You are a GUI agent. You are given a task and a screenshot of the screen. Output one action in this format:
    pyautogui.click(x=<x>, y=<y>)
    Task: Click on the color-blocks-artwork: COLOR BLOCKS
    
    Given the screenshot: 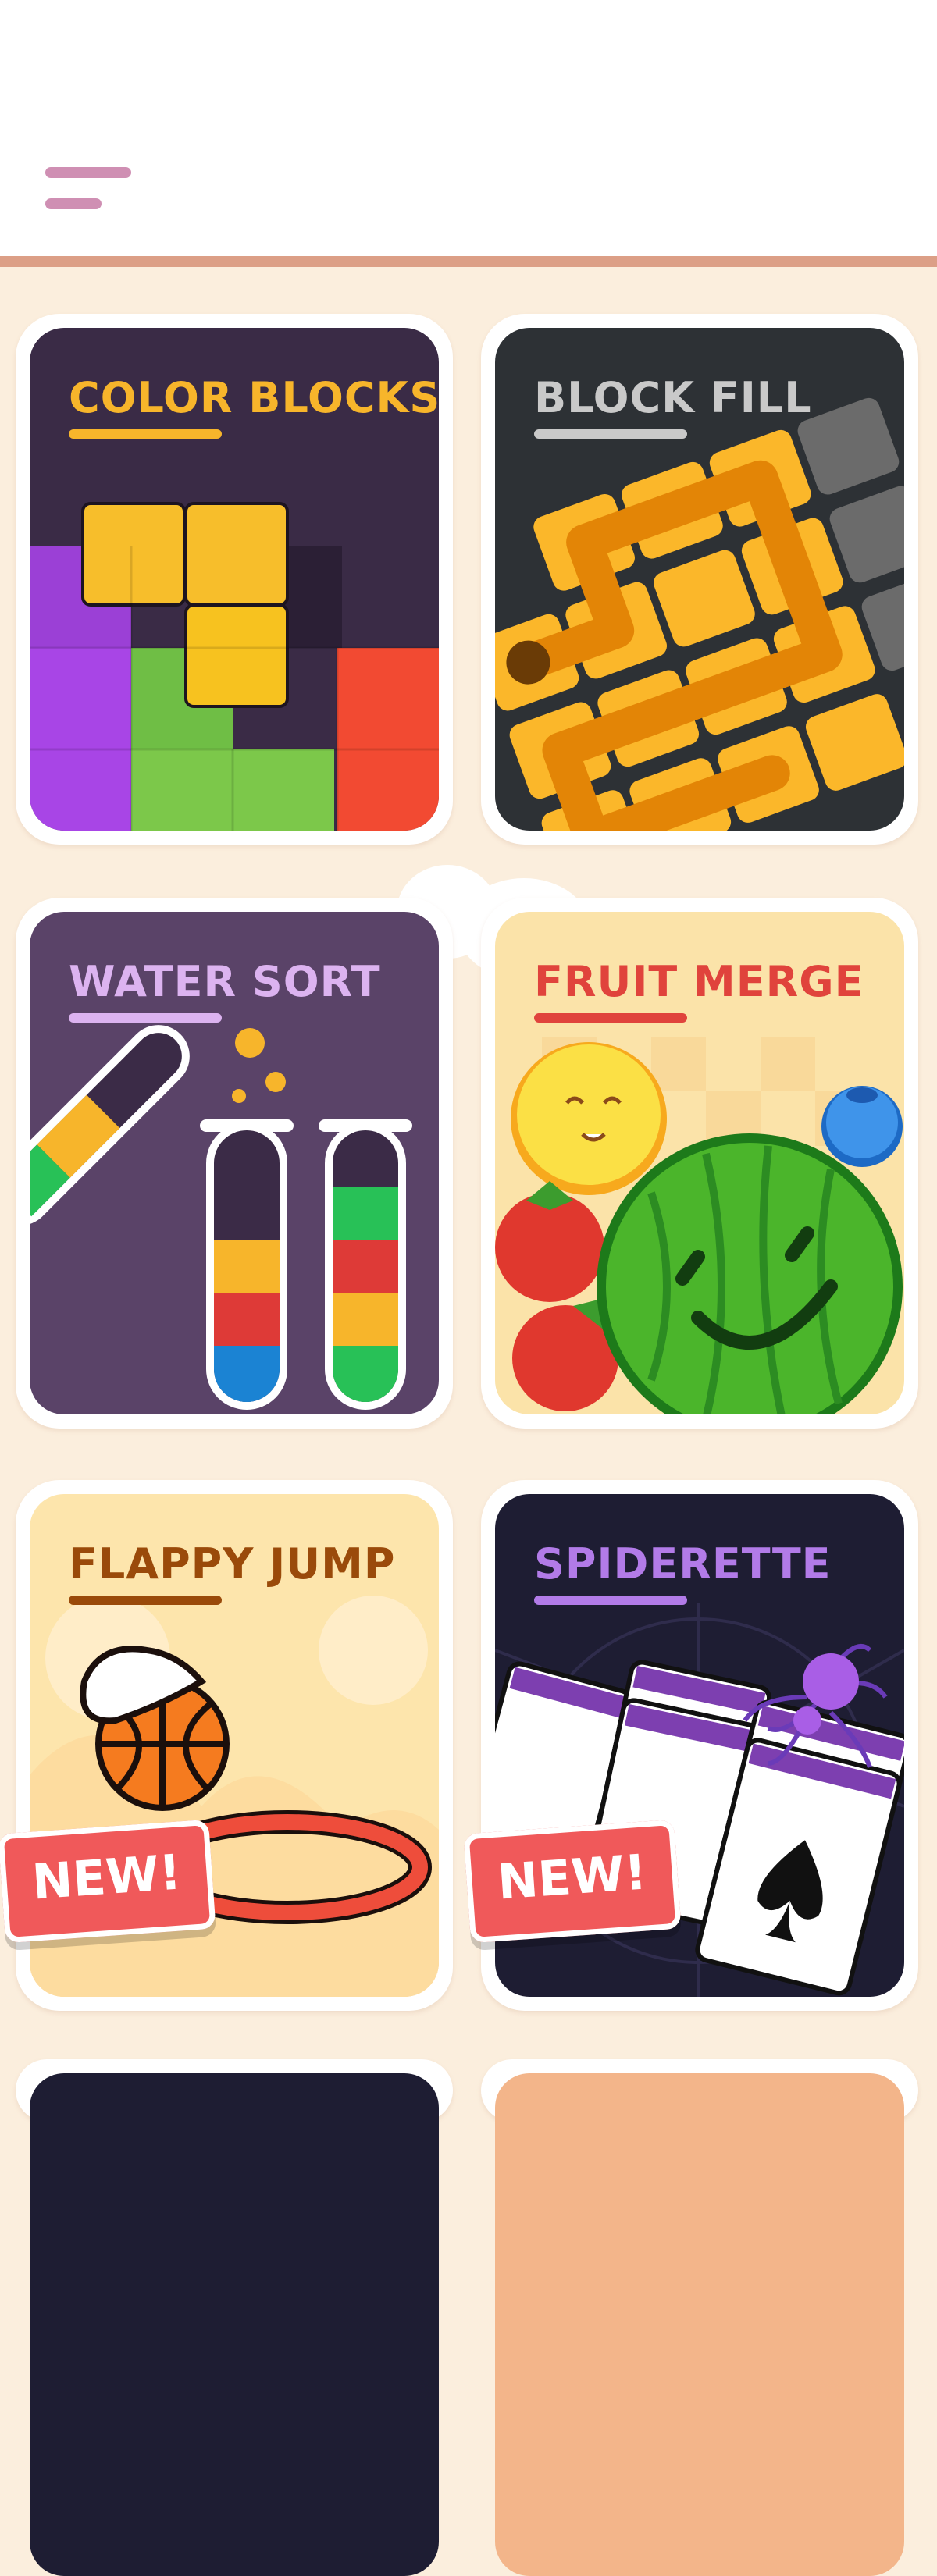 What is the action you would take?
    pyautogui.click(x=234, y=579)
    